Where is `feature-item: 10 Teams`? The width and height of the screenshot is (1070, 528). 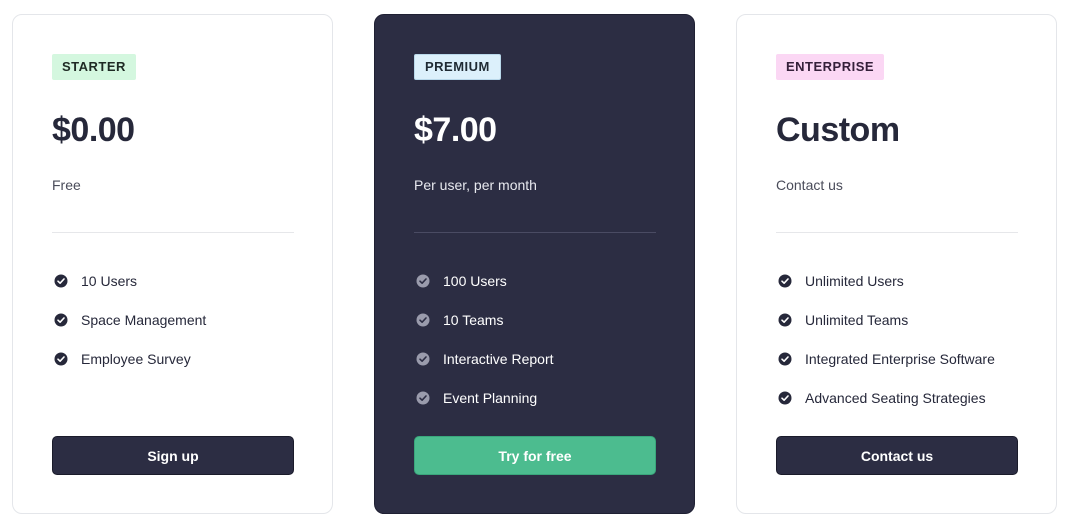 feature-item: 10 Teams is located at coordinates (484, 319).